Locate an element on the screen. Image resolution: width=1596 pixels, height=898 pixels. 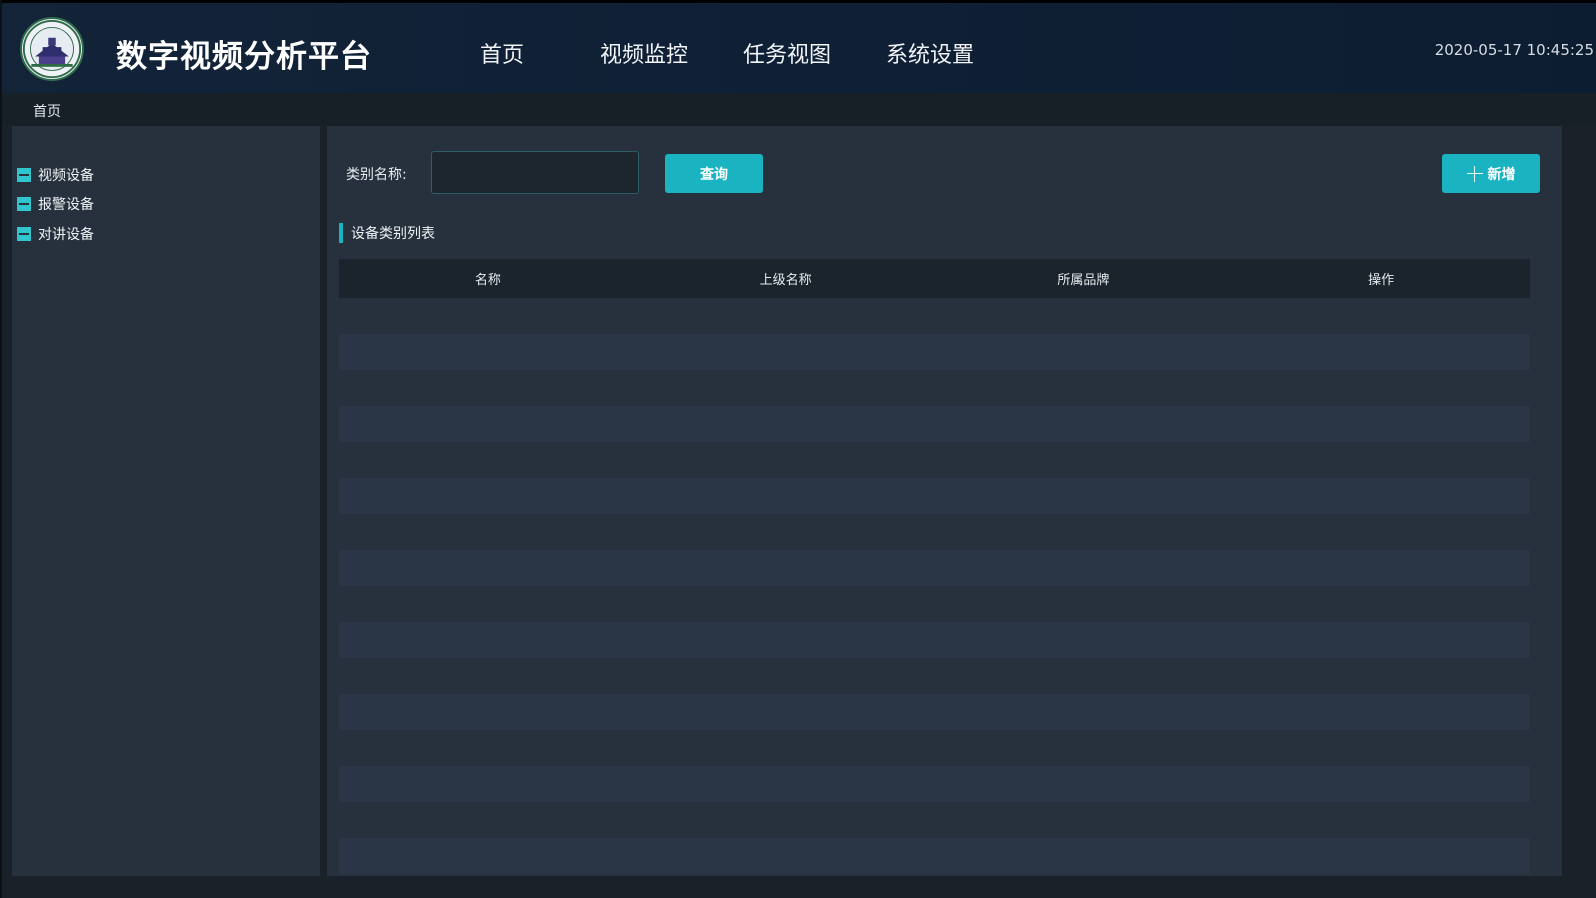
tree-item-video-devices: 视频设备 is located at coordinates (55, 175).